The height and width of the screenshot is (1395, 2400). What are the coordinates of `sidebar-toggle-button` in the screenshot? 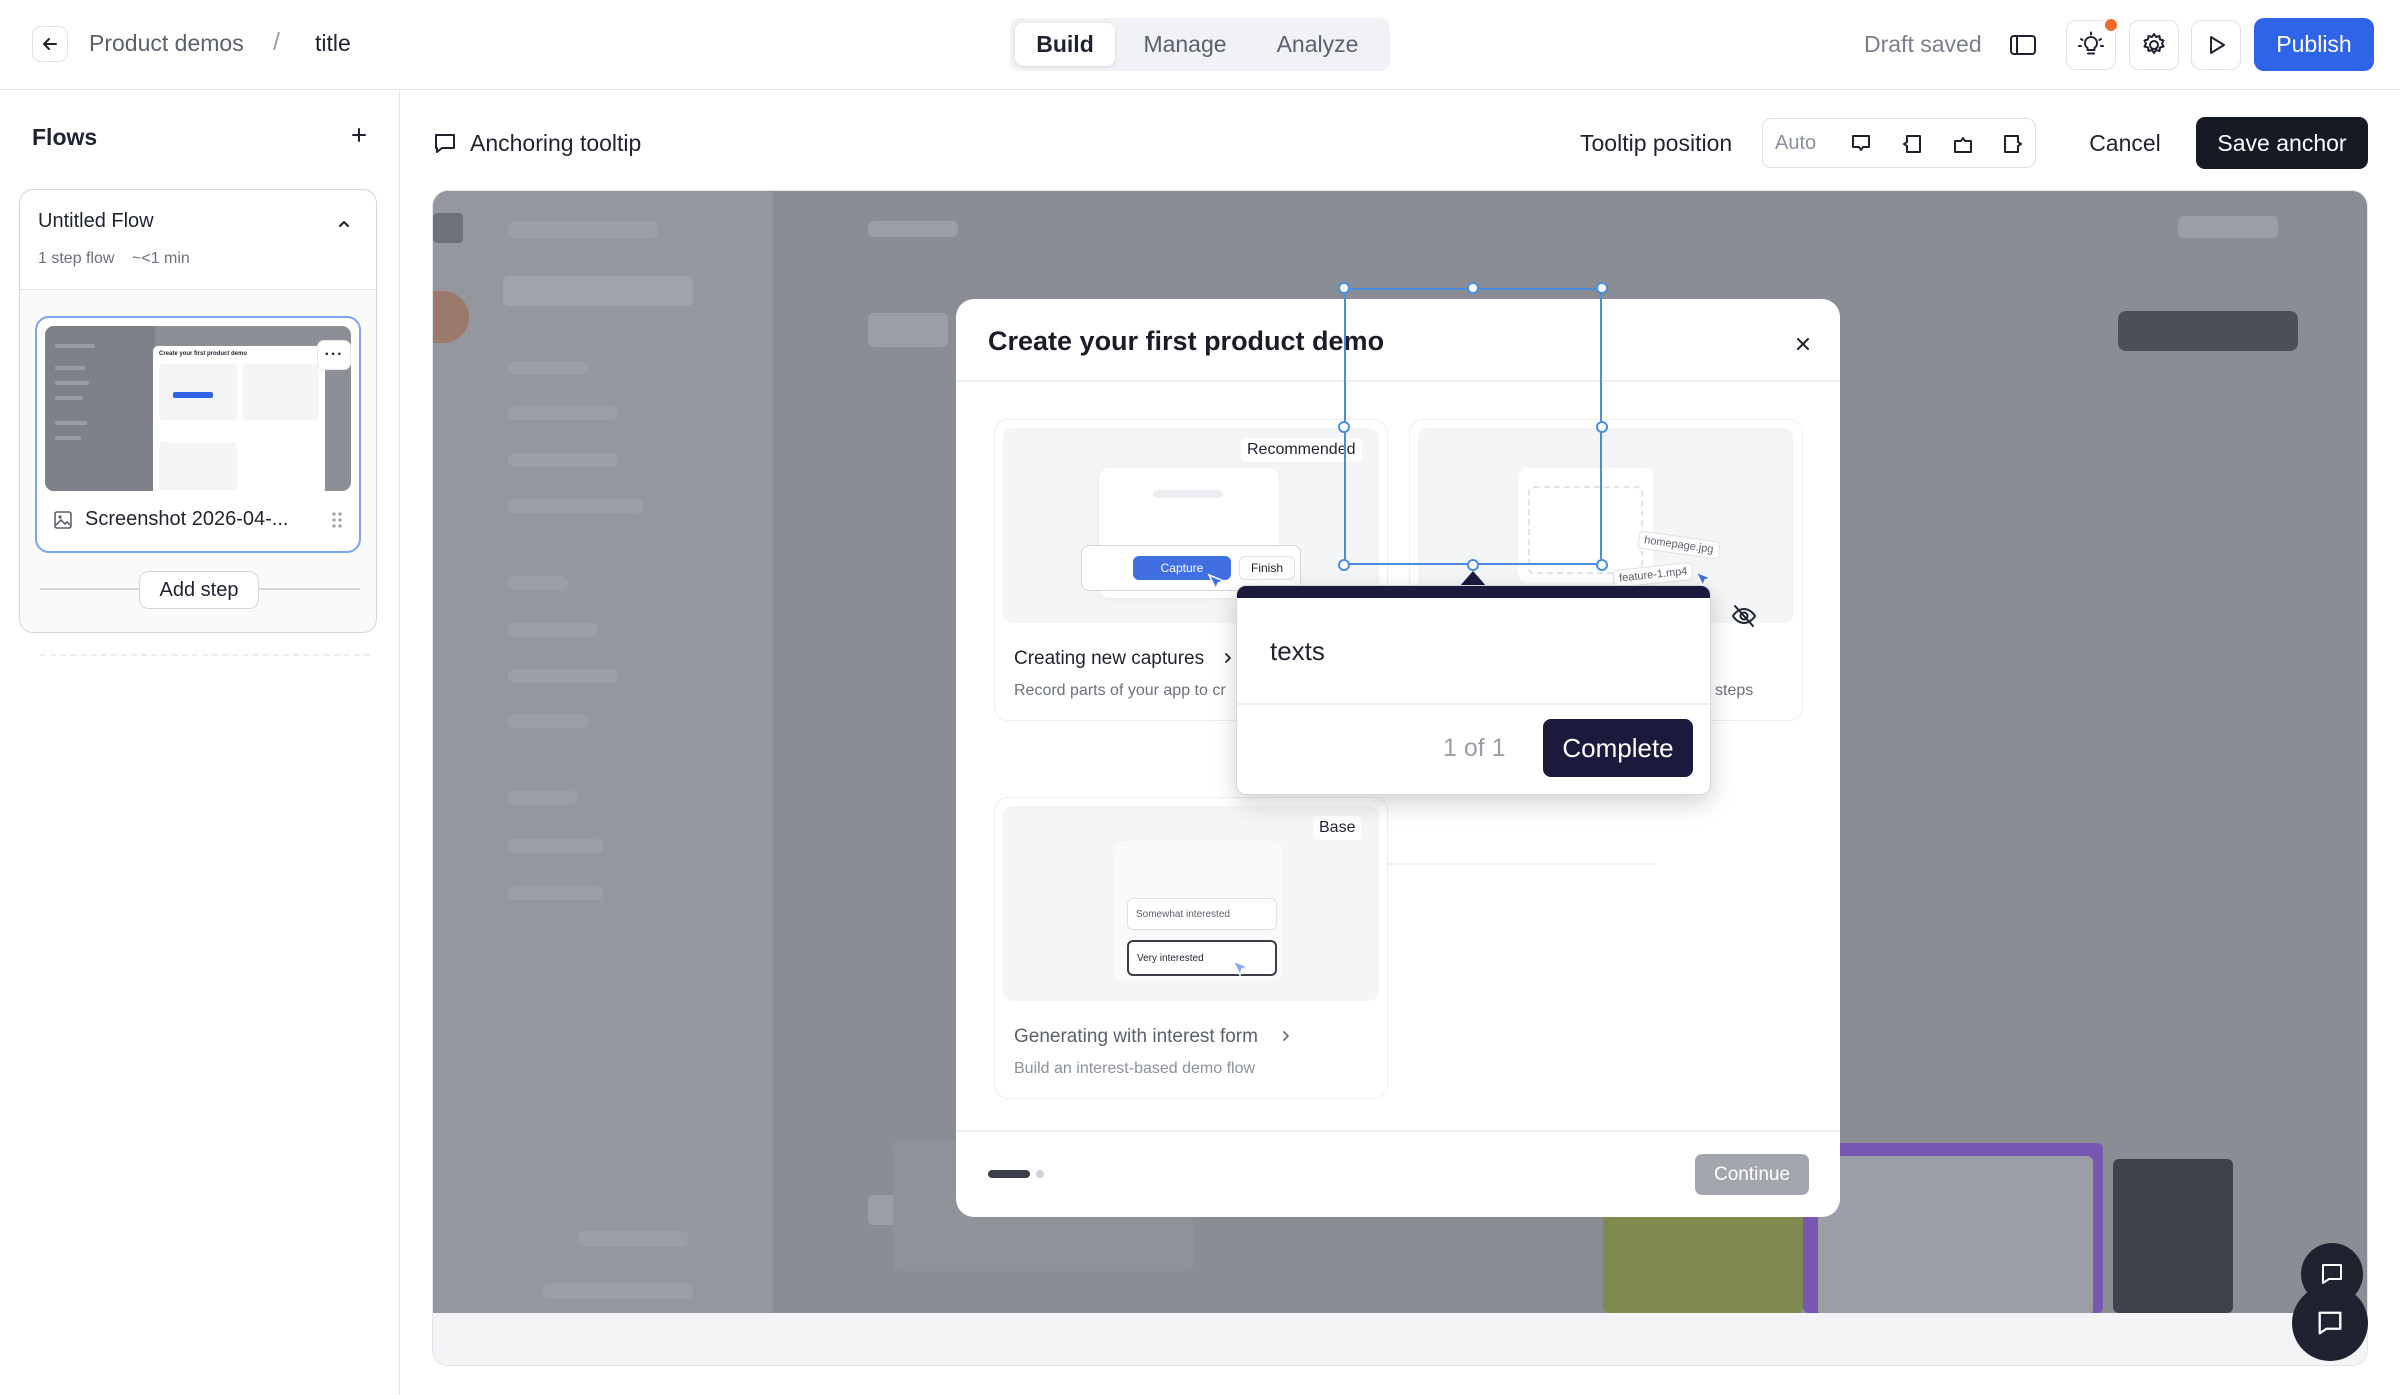 It's located at (2023, 45).